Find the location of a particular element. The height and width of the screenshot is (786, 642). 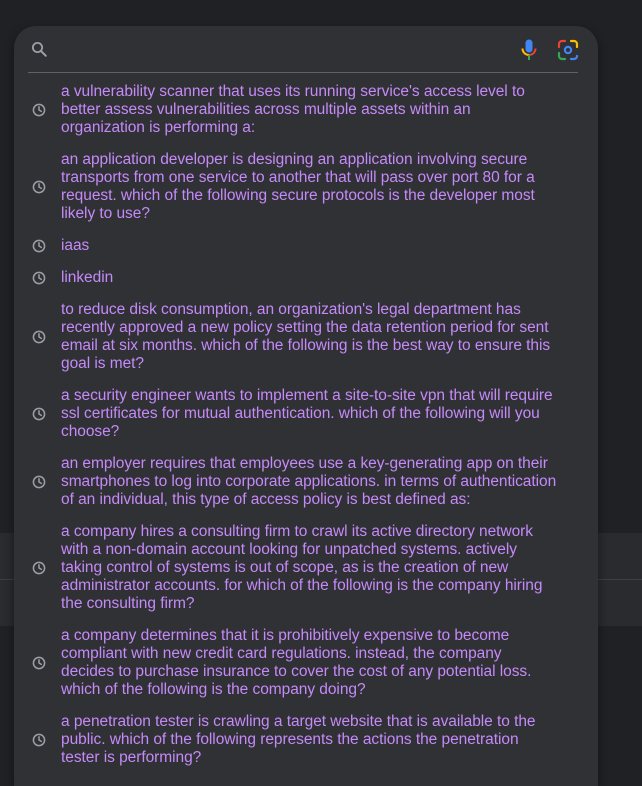

google-lens-icon is located at coordinates (568, 50).